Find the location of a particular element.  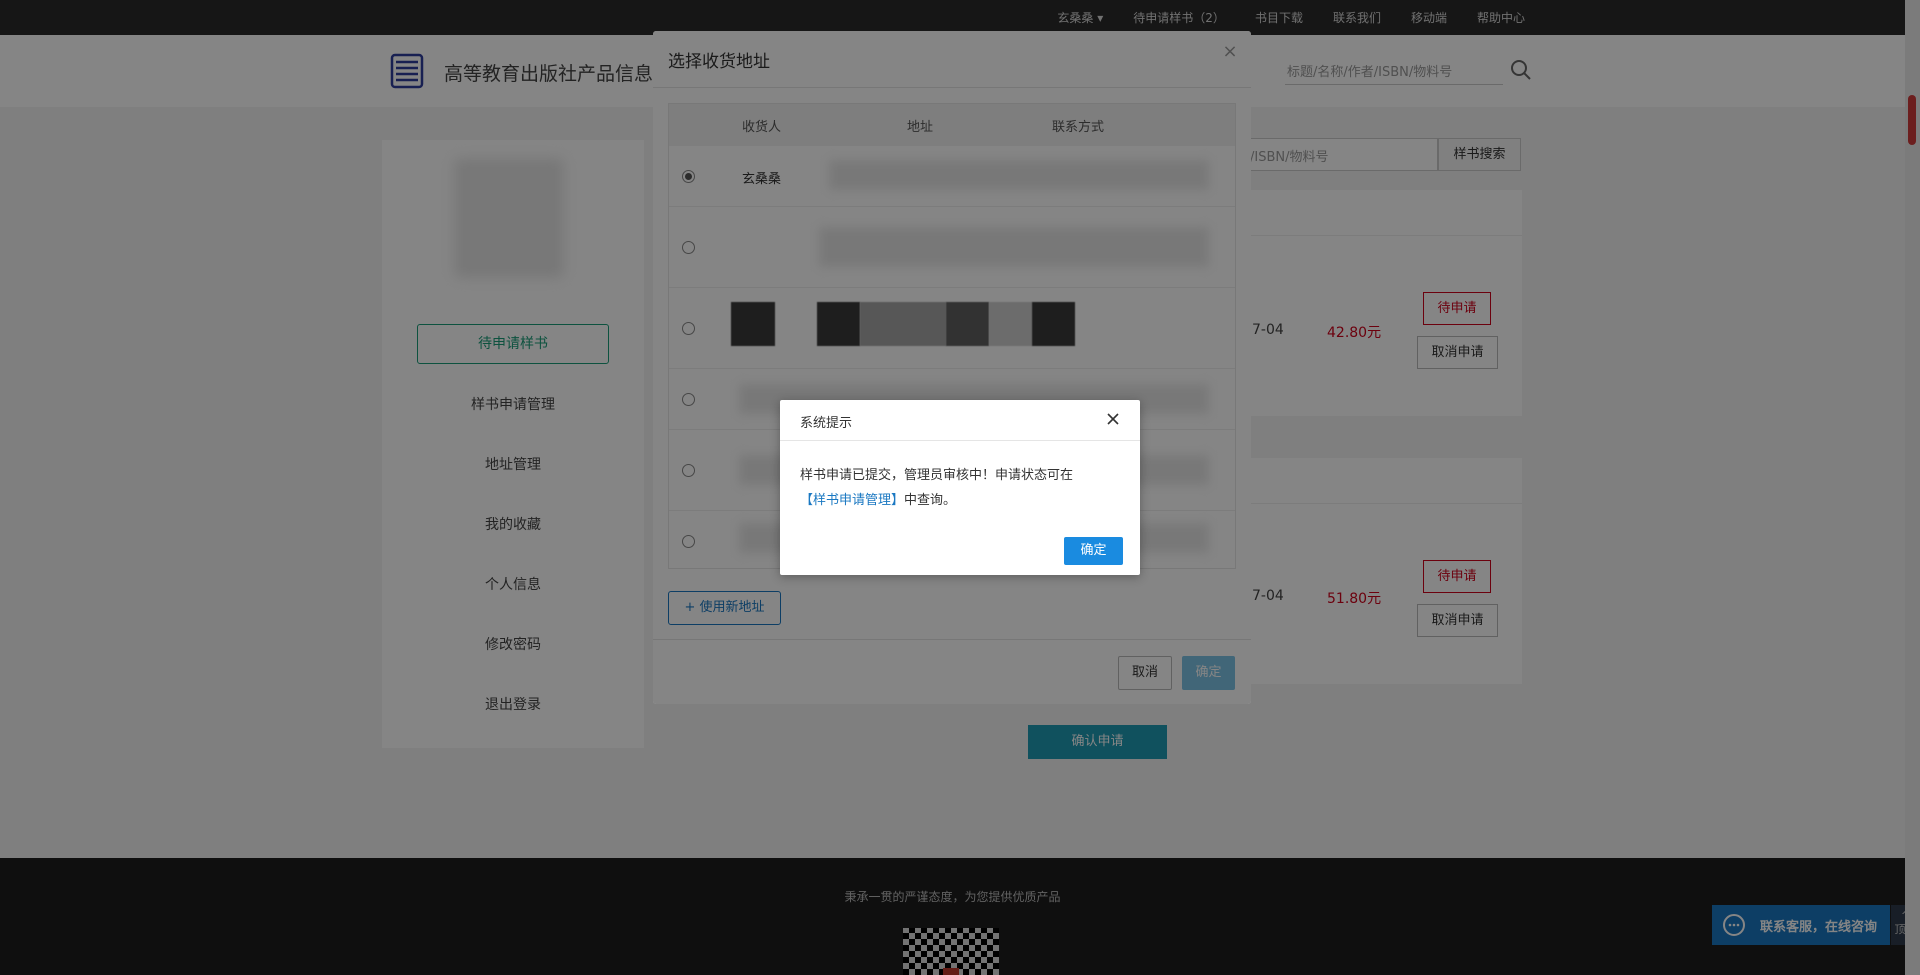

plus-icon: + is located at coordinates (692, 607).